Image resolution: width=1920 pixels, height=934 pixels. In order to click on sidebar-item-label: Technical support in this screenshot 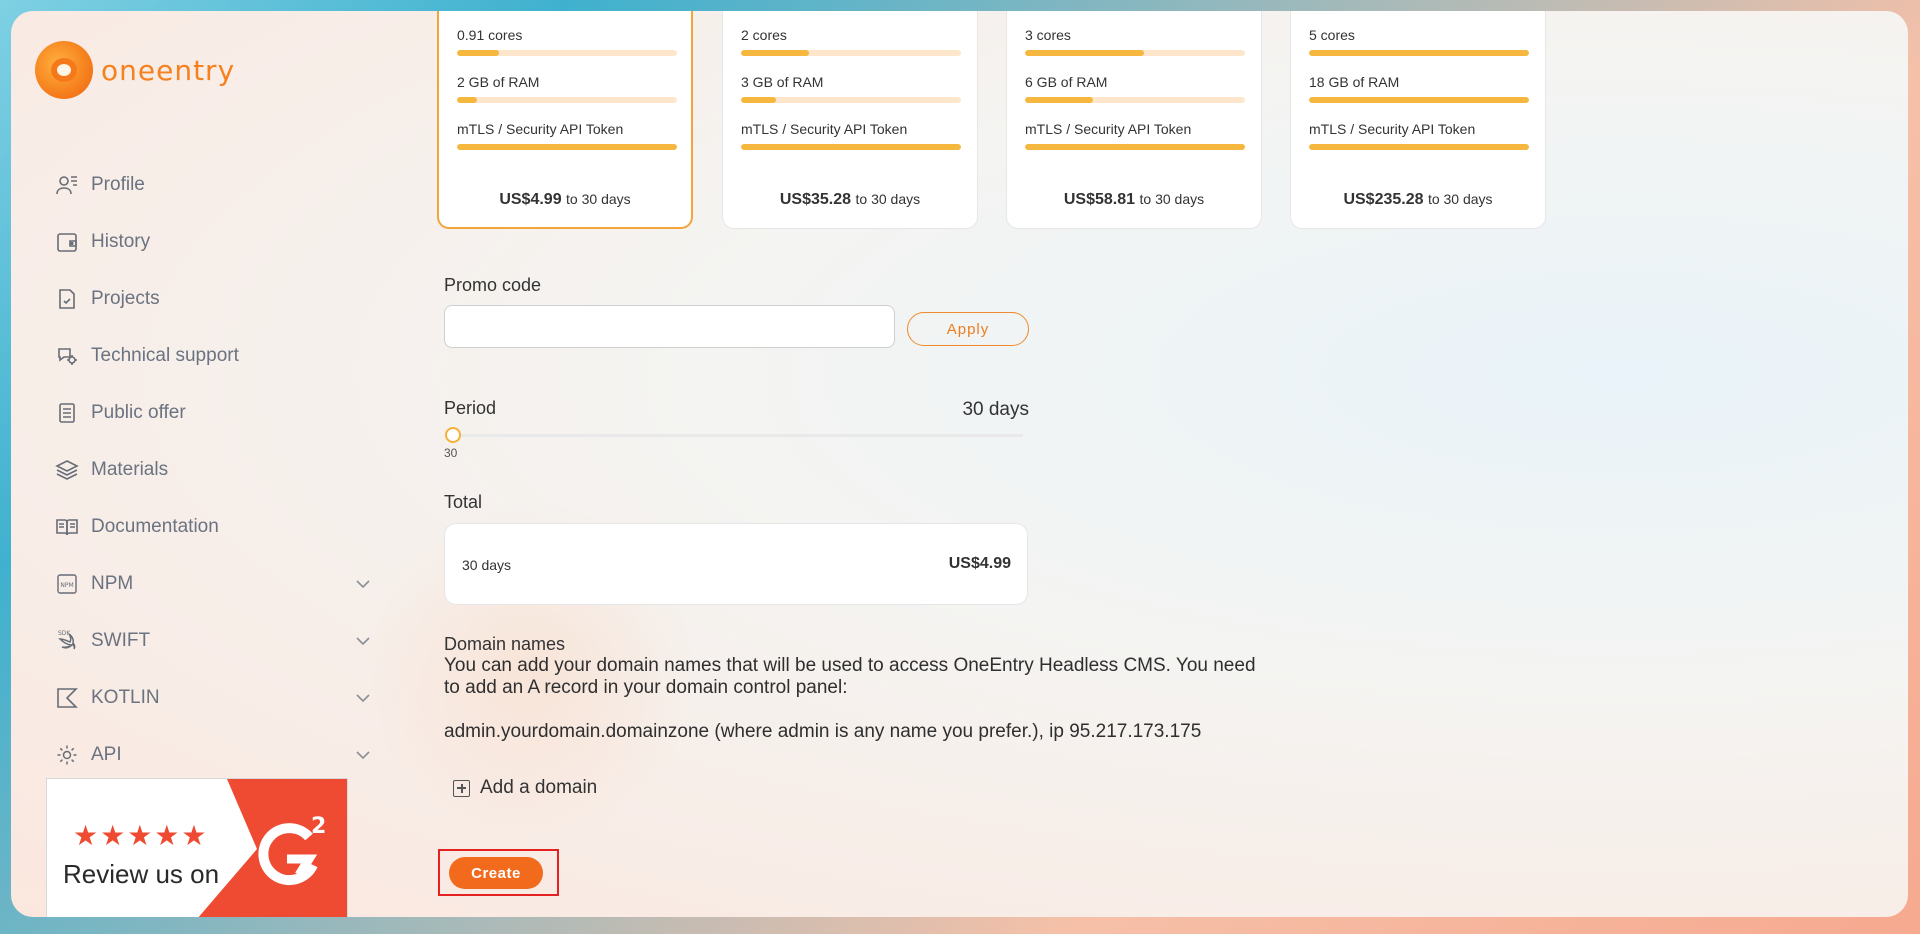, I will do `click(165, 355)`.